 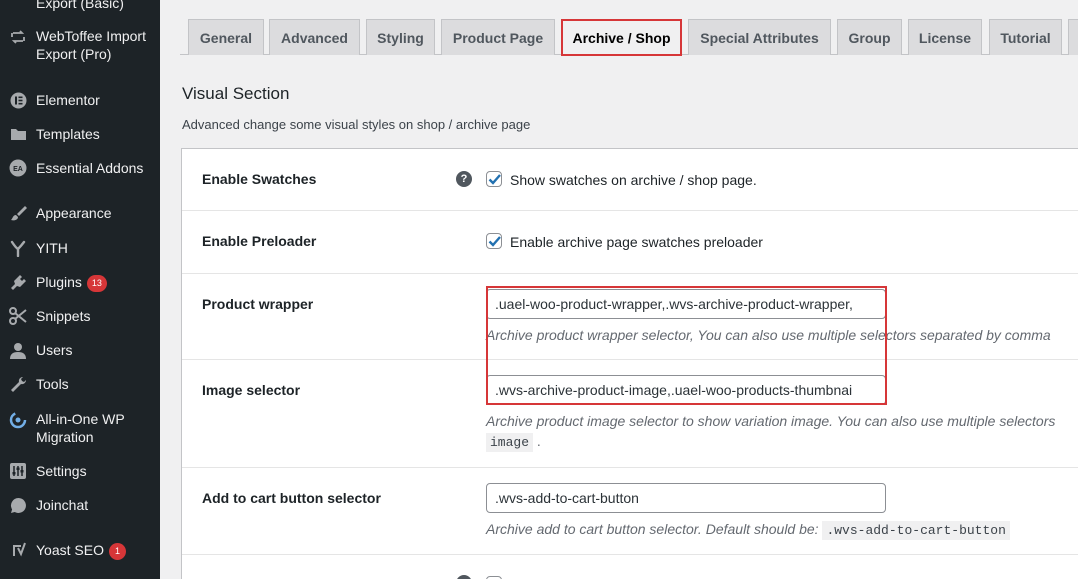 What do you see at coordinates (91, 45) in the screenshot?
I see `sidebar-item-label: WebToffee Import Export (Pro)` at bounding box center [91, 45].